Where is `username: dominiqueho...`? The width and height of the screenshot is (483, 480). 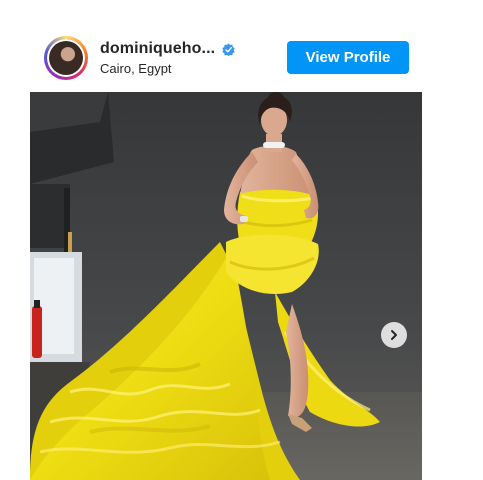 username: dominiqueho... is located at coordinates (157, 49).